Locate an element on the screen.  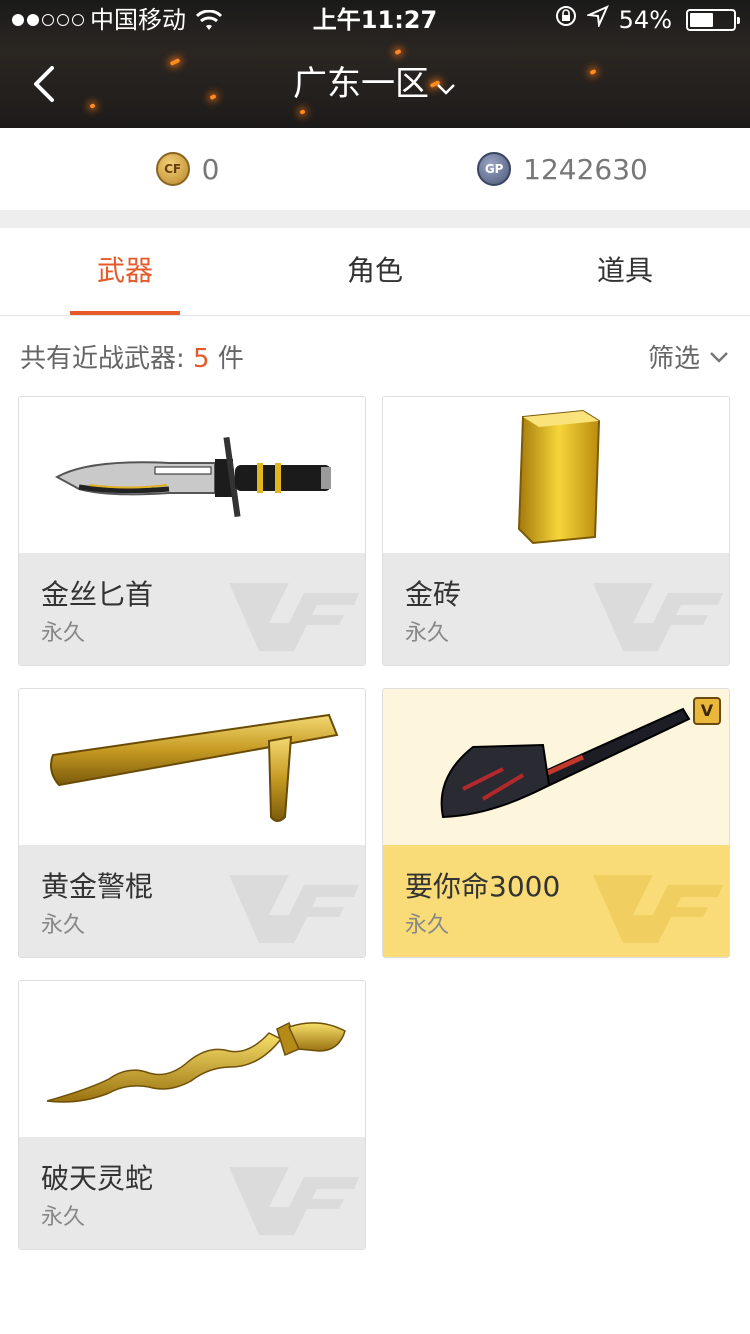
item-card: 金砖 永久 is located at coordinates (556, 531).